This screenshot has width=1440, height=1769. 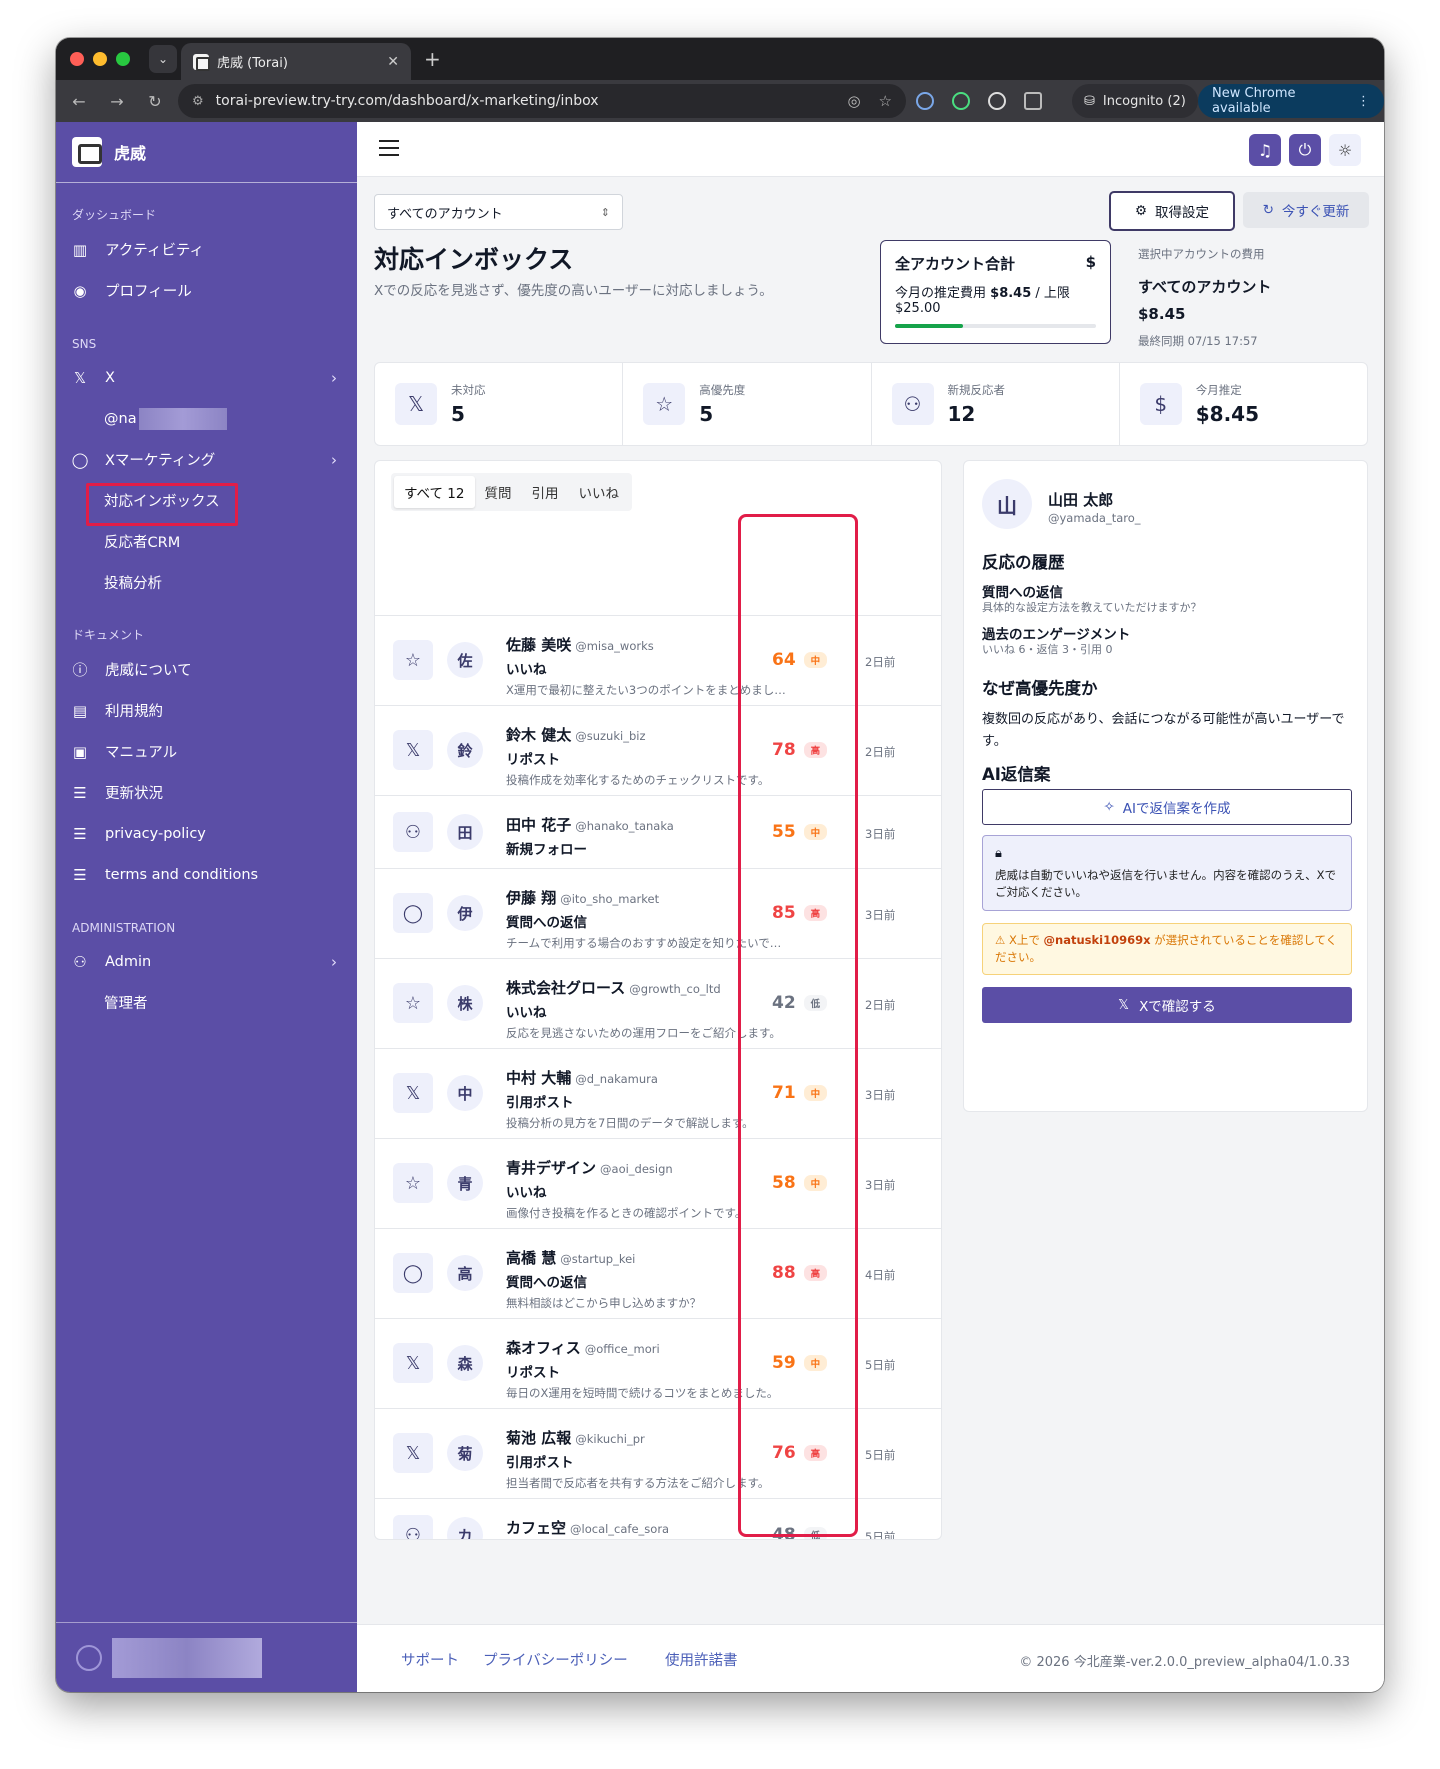 What do you see at coordinates (198, 101) in the screenshot?
I see `site-info-icon: ⚙` at bounding box center [198, 101].